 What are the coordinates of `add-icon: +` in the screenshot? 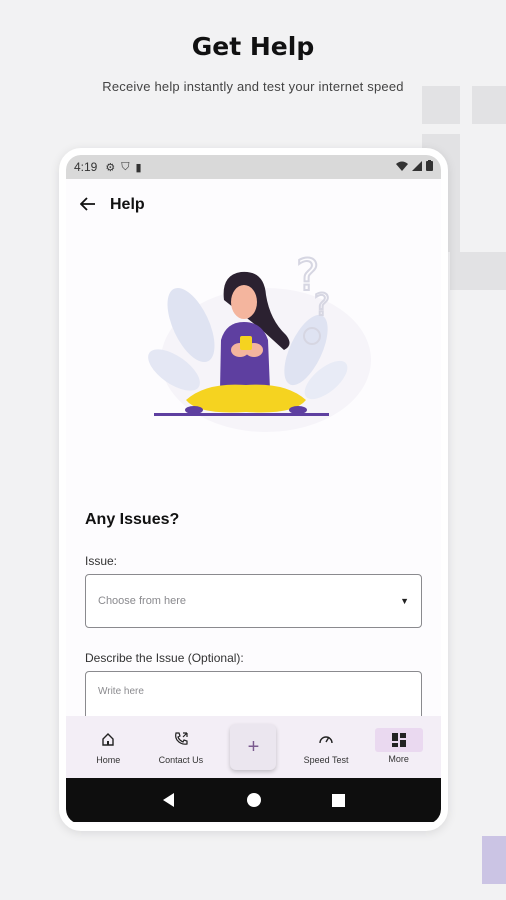 It's located at (253, 747).